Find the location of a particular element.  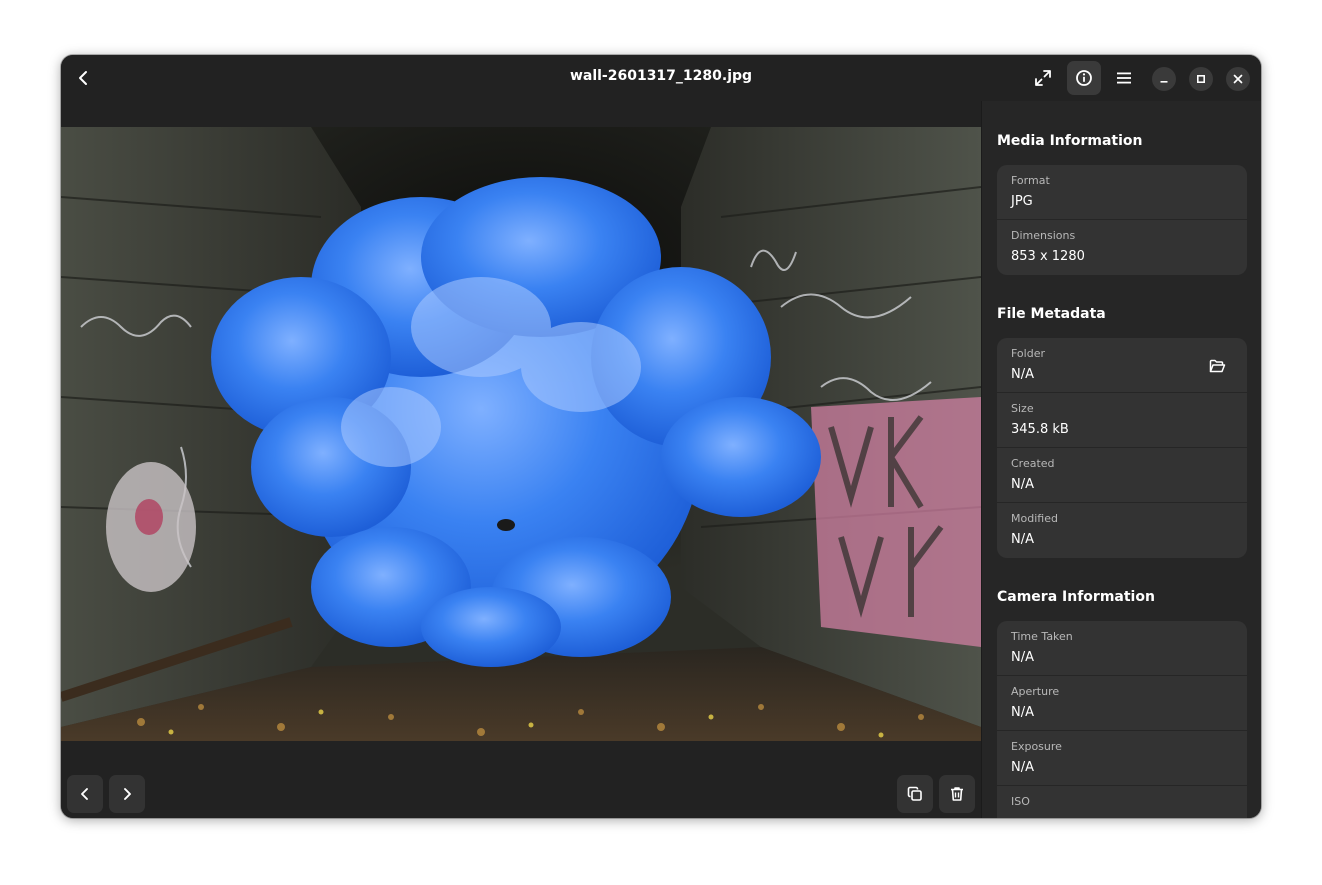

size-label: Size is located at coordinates (1022, 408).